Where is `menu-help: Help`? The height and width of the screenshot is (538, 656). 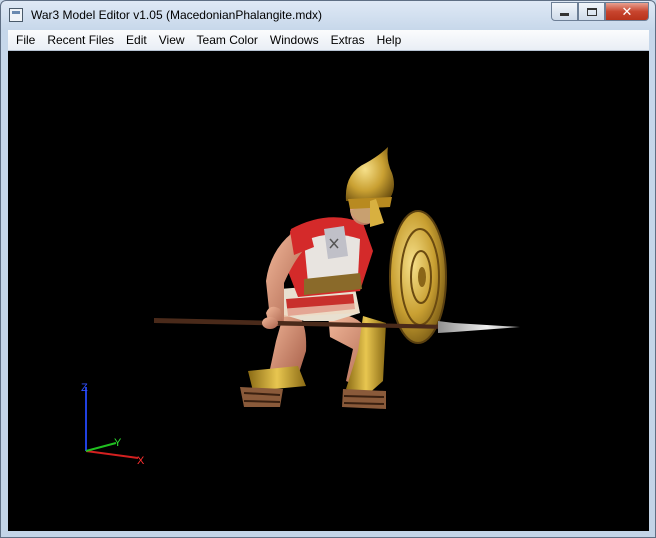
menu-help: Help is located at coordinates (389, 40).